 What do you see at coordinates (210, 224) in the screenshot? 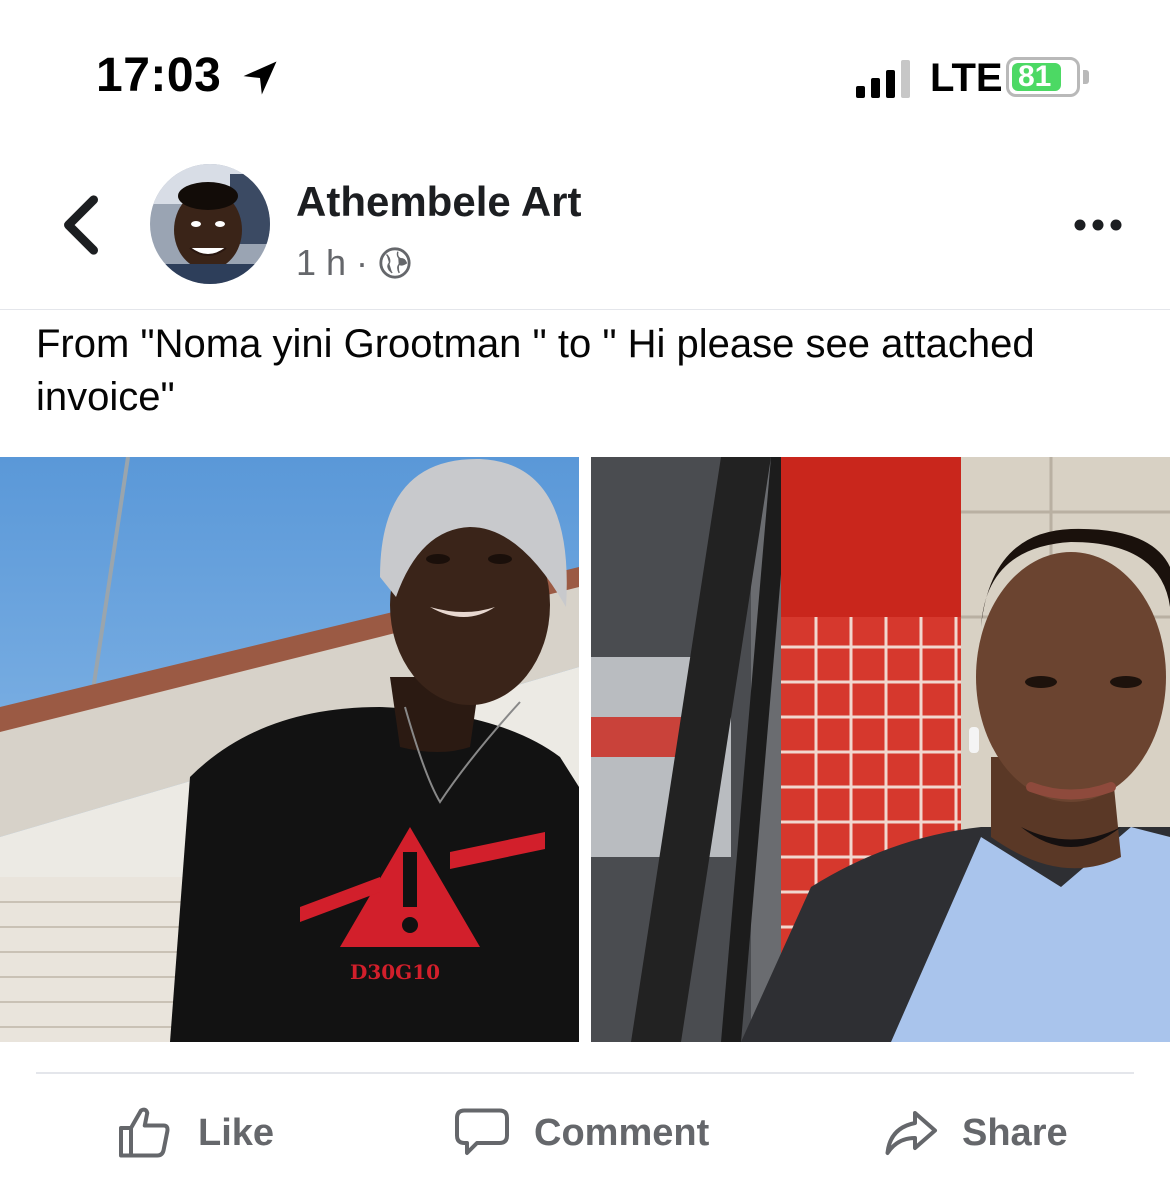
I see `author-avatar` at bounding box center [210, 224].